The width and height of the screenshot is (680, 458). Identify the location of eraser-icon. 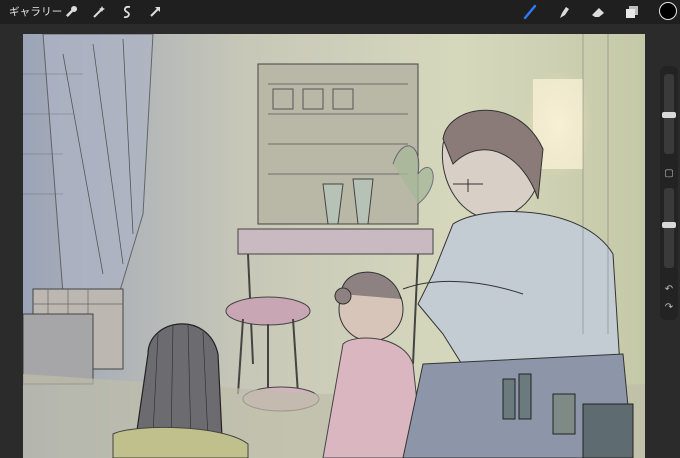
(598, 12).